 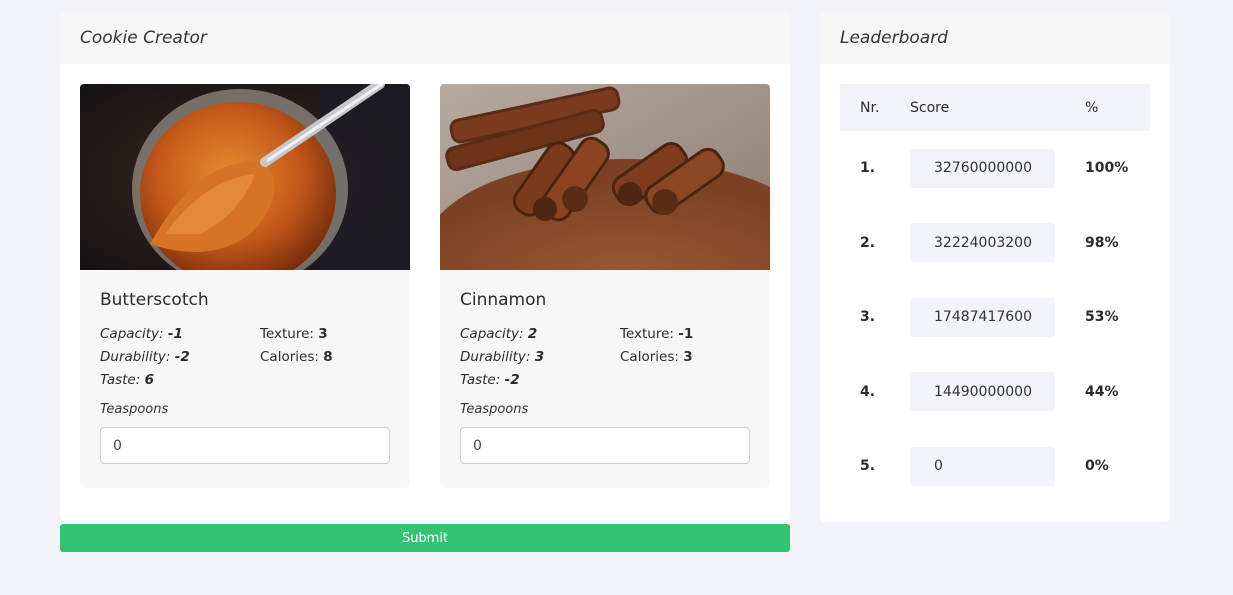 What do you see at coordinates (296, 357) in the screenshot?
I see `calories-property: Calories: 8` at bounding box center [296, 357].